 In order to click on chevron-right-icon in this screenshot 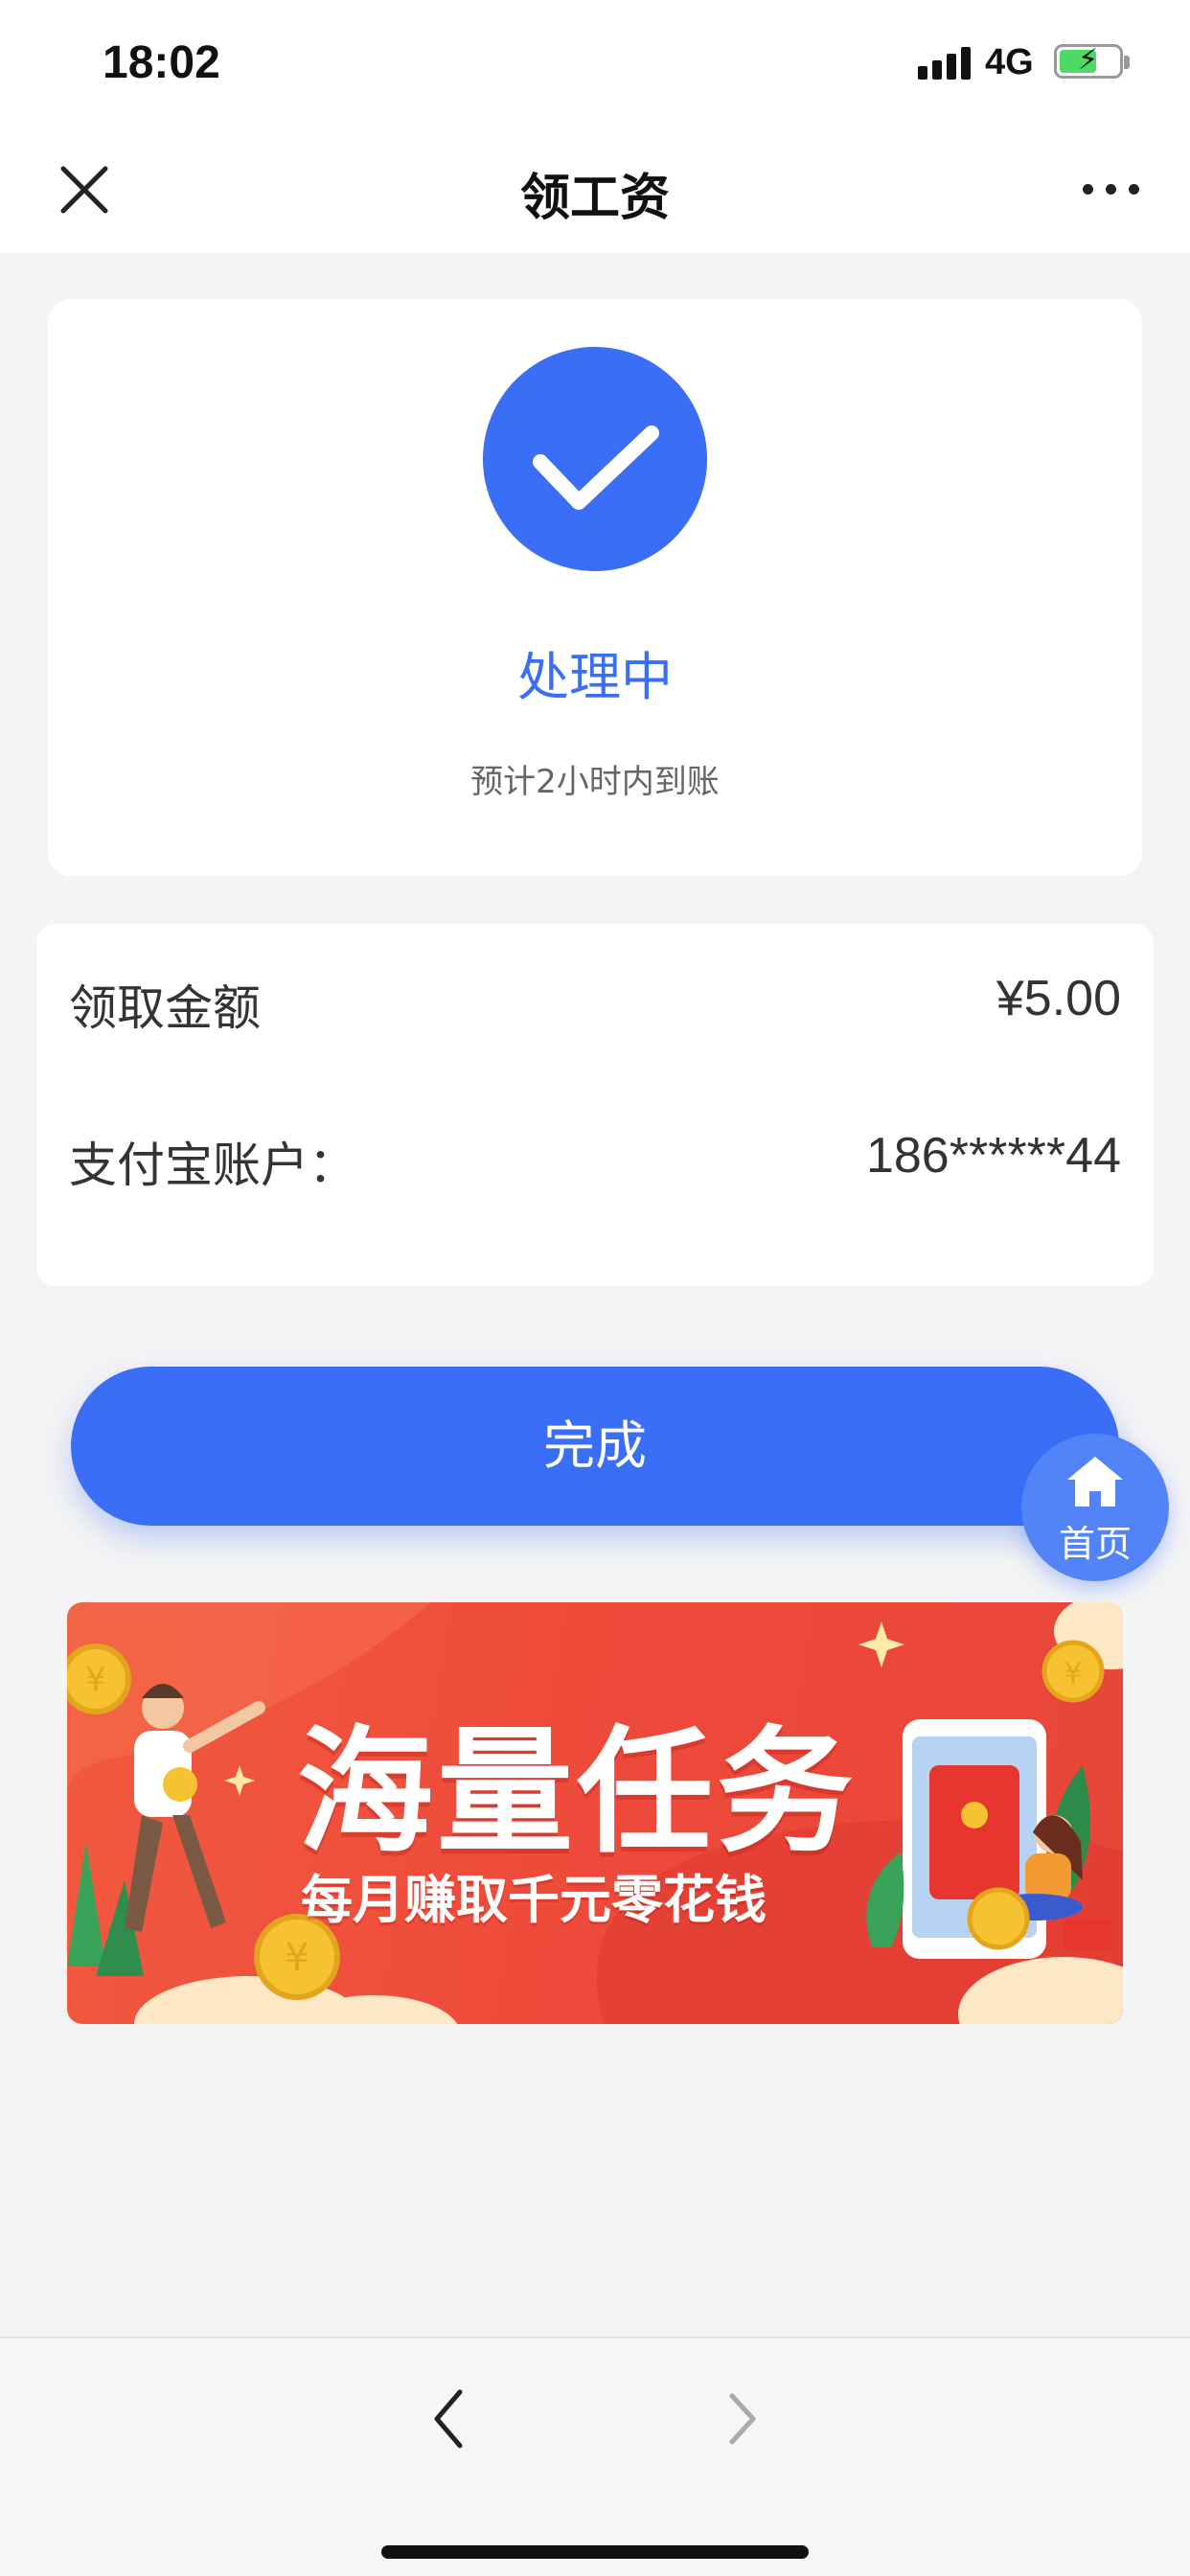, I will do `click(743, 2419)`.